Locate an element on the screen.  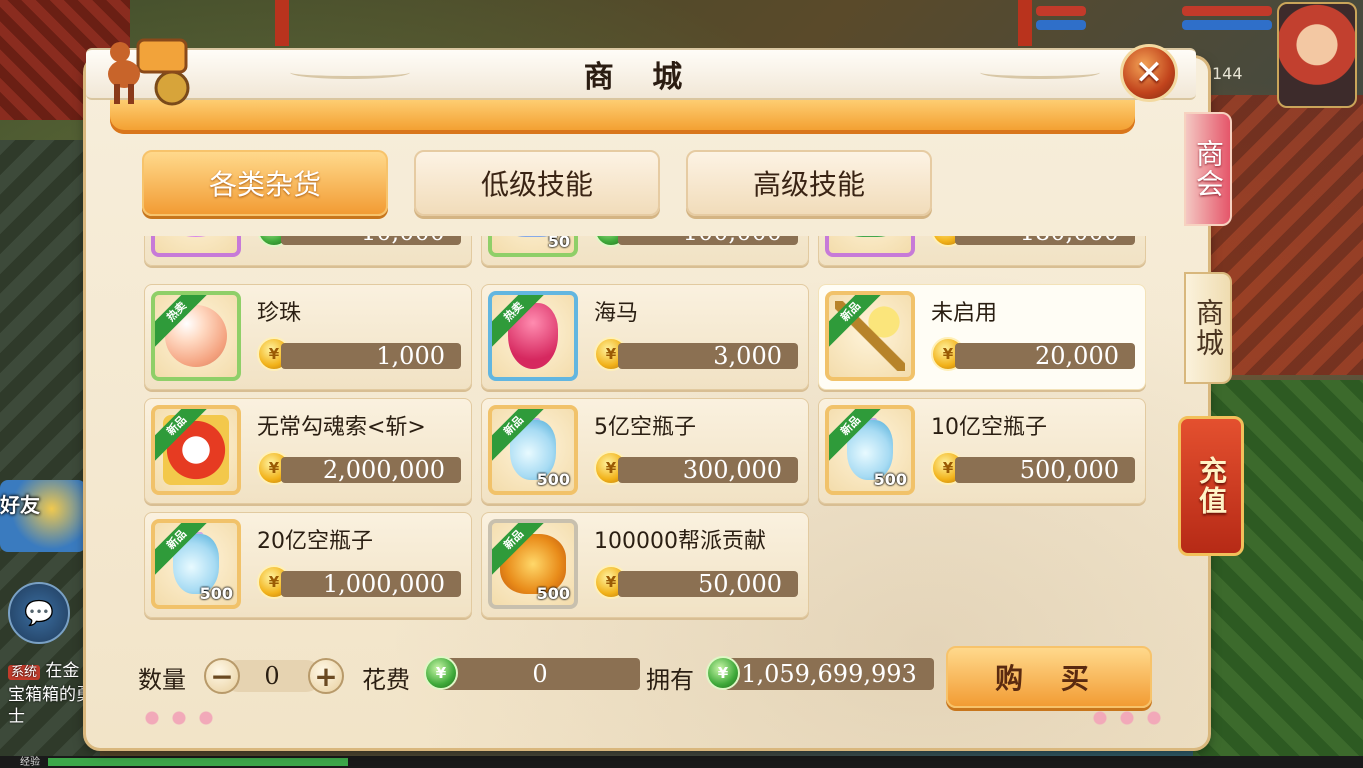
header-strip is located at coordinates (622, 115).